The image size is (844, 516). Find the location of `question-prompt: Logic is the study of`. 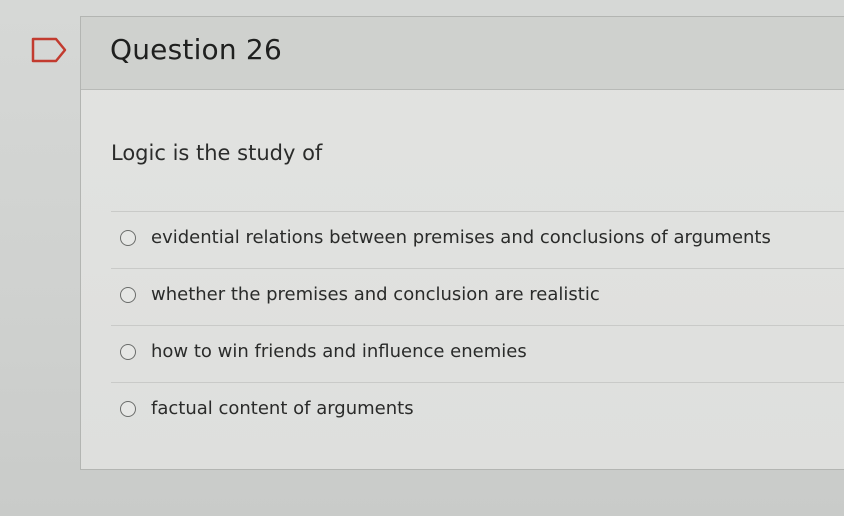

question-prompt: Logic is the study of is located at coordinates (217, 153).